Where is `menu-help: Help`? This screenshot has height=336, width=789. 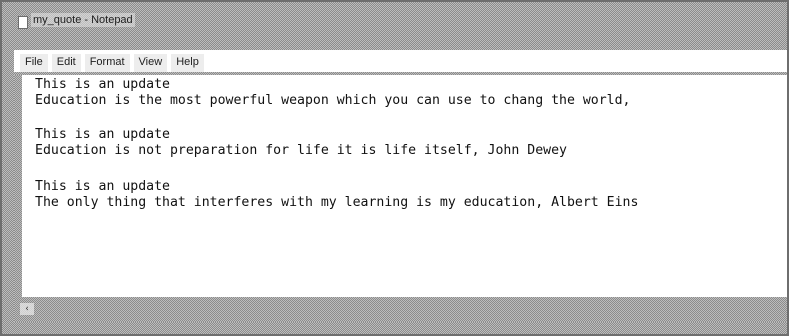 menu-help: Help is located at coordinates (187, 63).